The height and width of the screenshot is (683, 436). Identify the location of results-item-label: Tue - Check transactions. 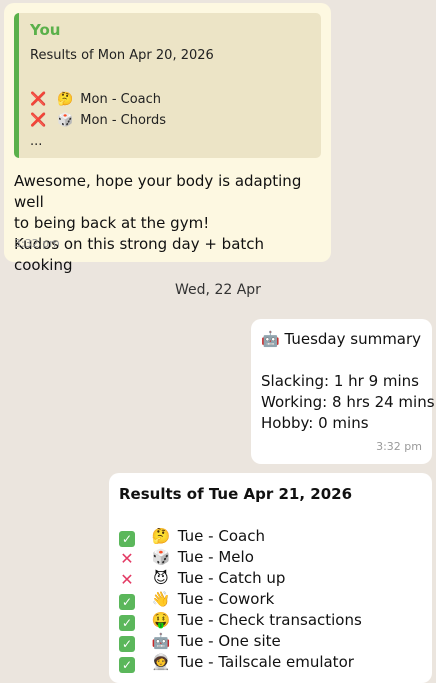
(269, 620).